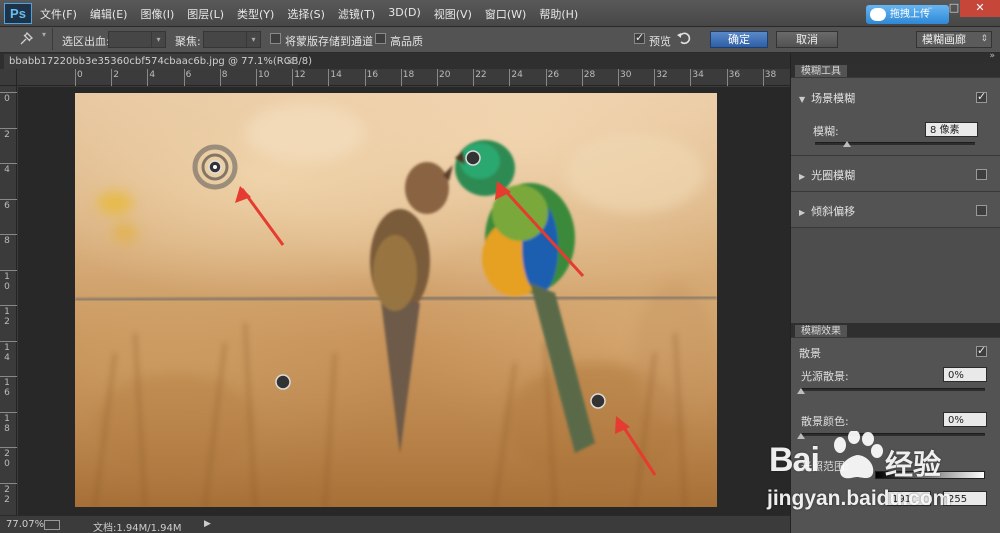 Image resolution: width=1000 pixels, height=533 pixels. What do you see at coordinates (913, 464) in the screenshot?
I see `jingyan-text: 经验` at bounding box center [913, 464].